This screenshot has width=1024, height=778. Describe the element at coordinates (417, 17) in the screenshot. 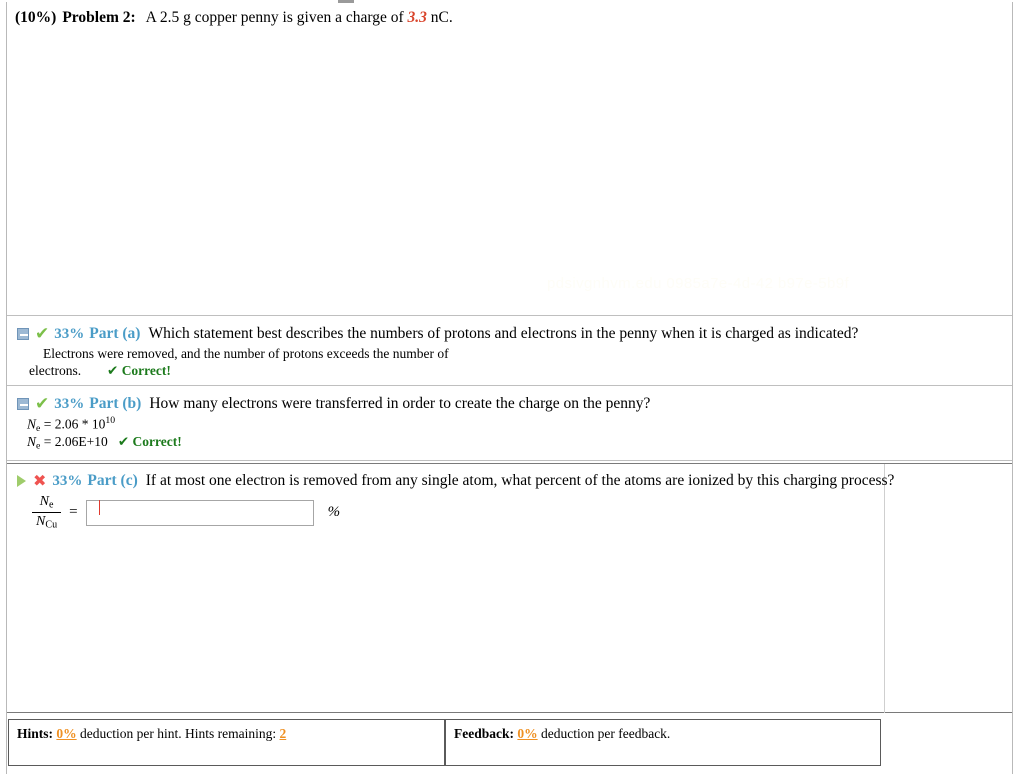

I see `problem-charge-value: 3.3` at that location.